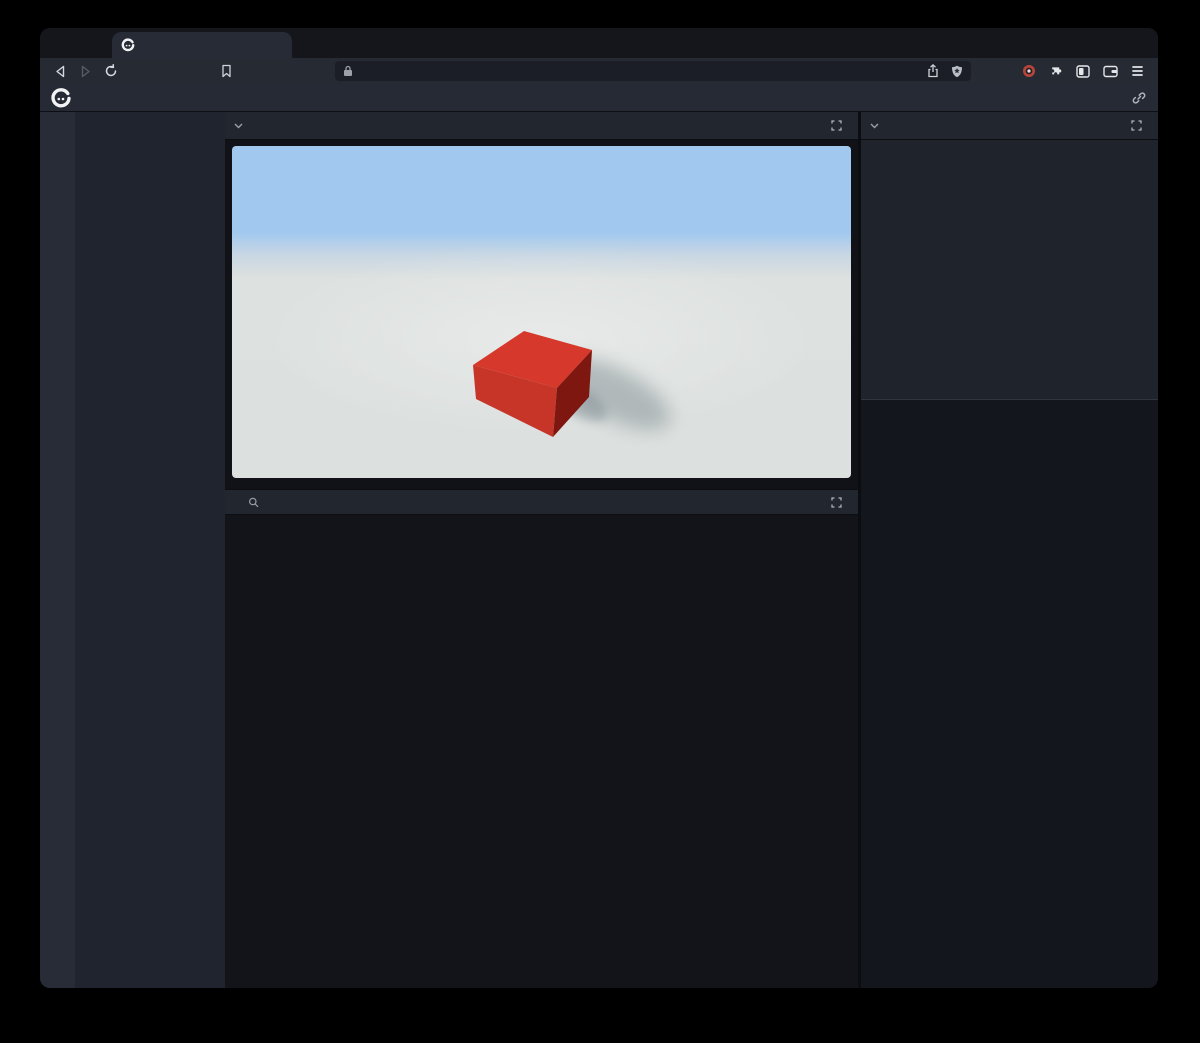 The height and width of the screenshot is (1043, 1200). Describe the element at coordinates (108, 44) in the screenshot. I see `zoom-window-button` at that location.